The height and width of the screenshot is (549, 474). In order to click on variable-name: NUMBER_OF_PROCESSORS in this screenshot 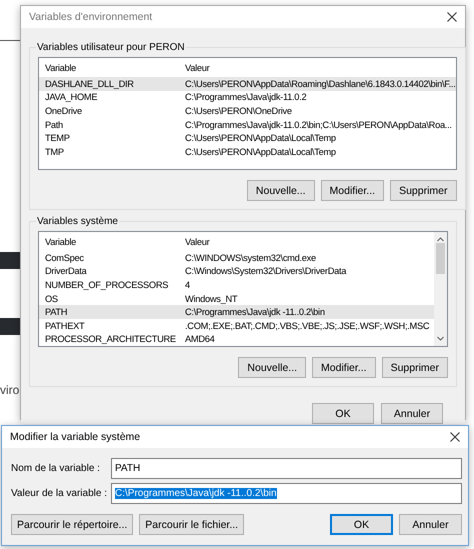, I will do `click(107, 285)`.